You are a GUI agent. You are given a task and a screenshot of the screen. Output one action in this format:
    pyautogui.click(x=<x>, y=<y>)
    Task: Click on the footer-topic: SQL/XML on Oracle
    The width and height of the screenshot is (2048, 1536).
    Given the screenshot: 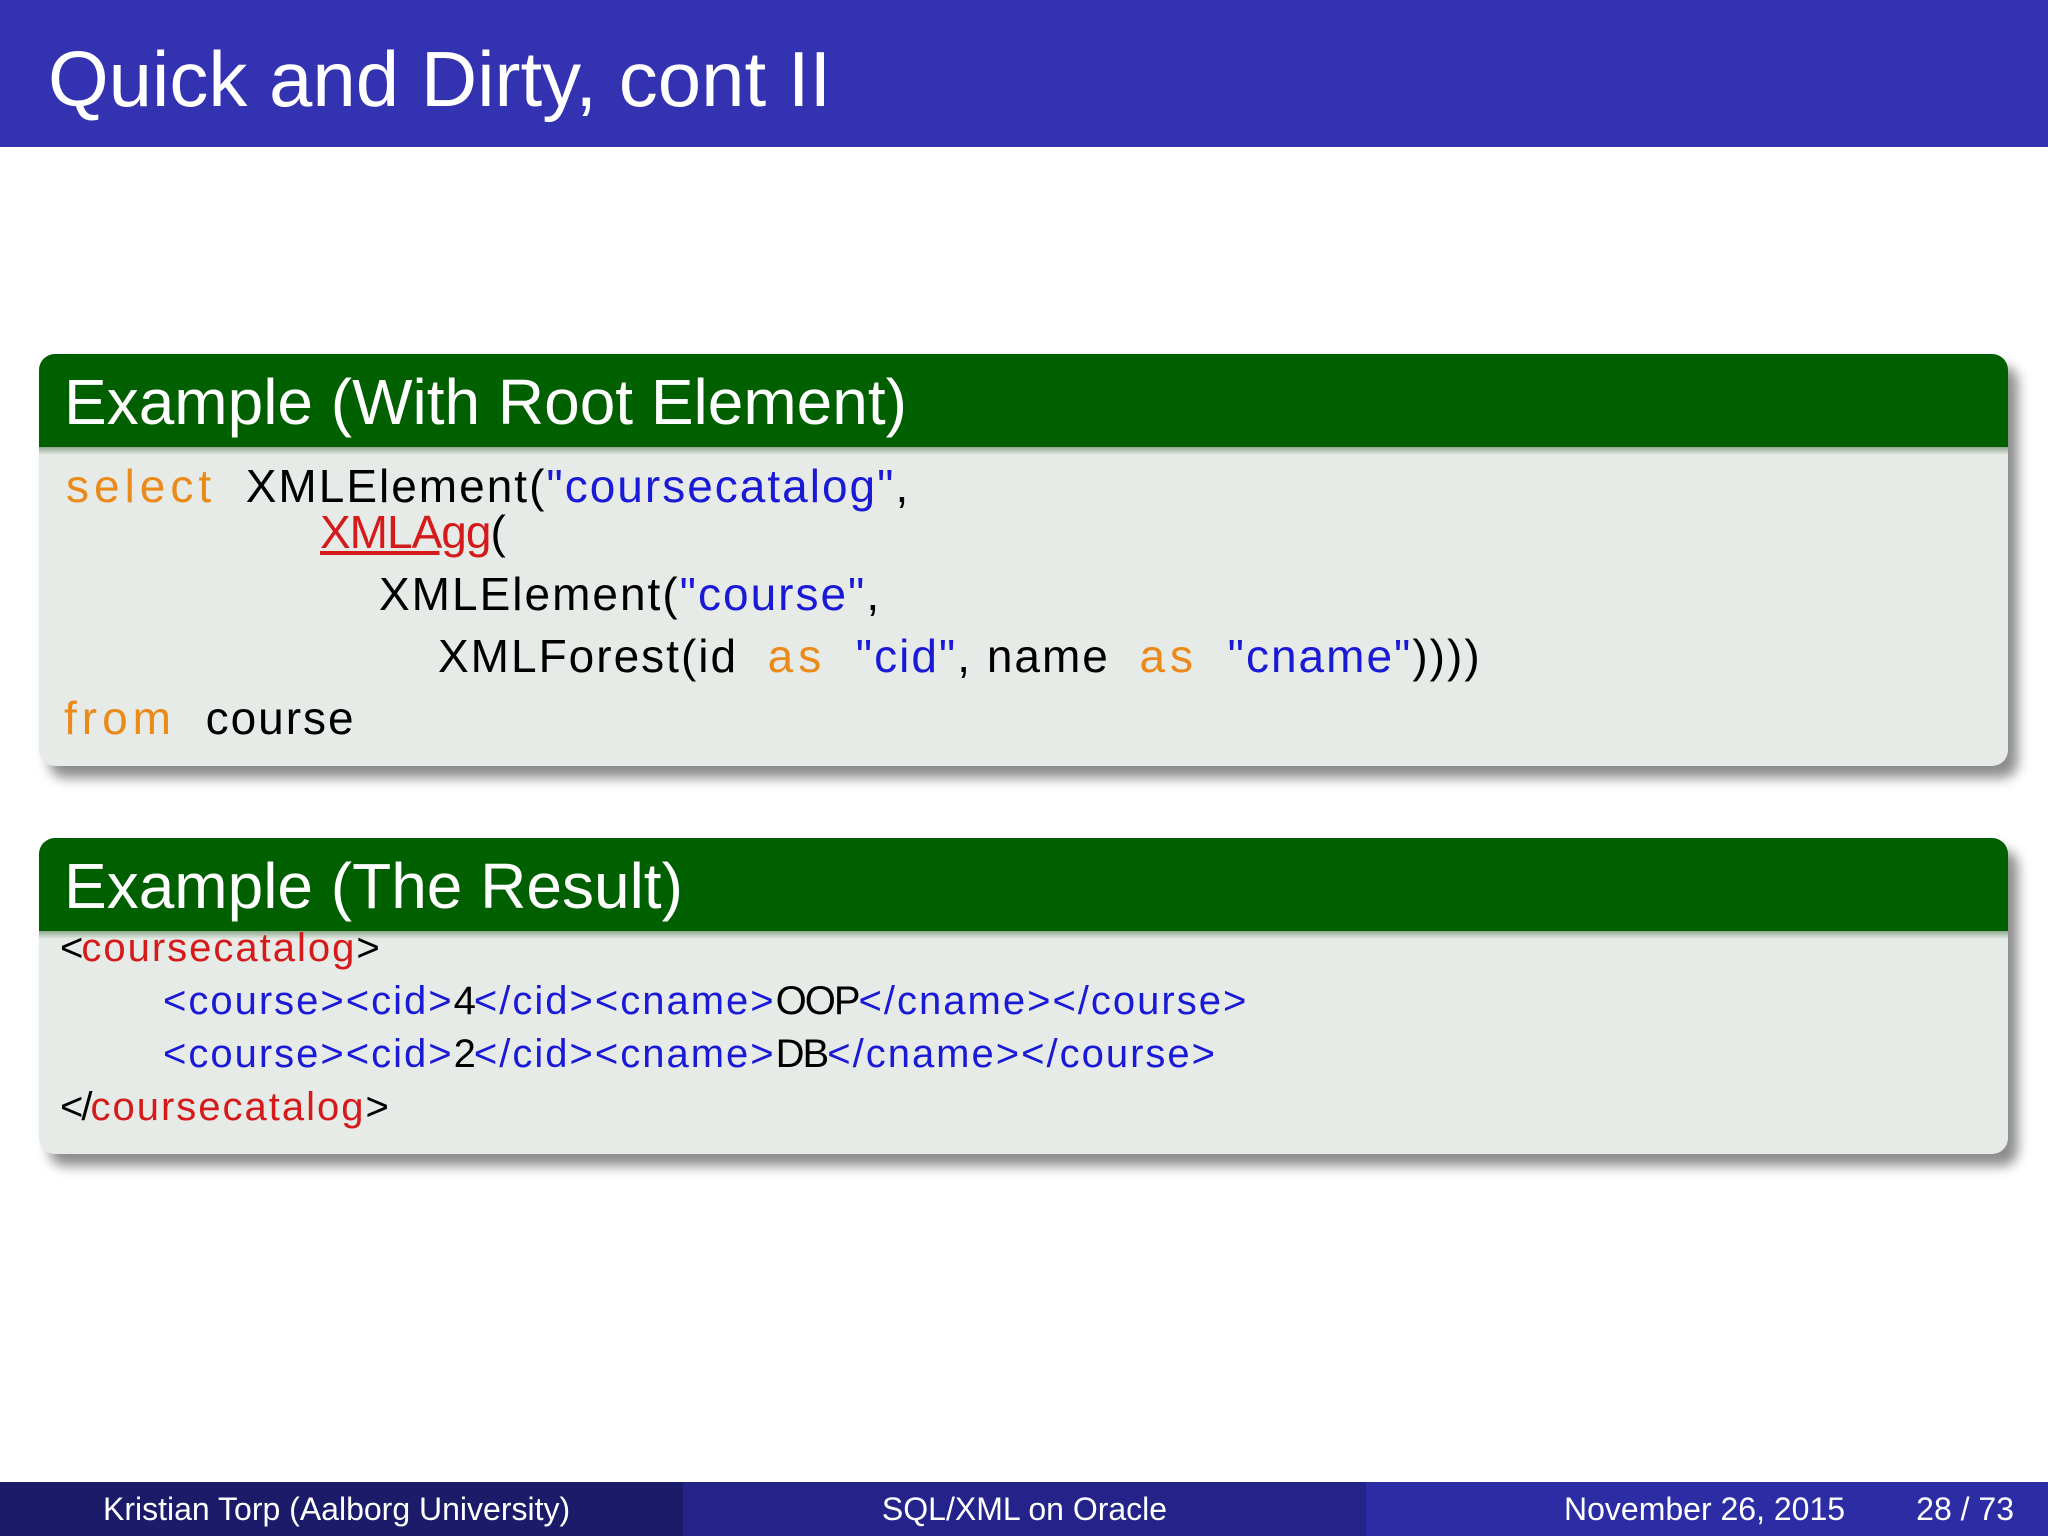 What is the action you would take?
    pyautogui.click(x=1024, y=1509)
    